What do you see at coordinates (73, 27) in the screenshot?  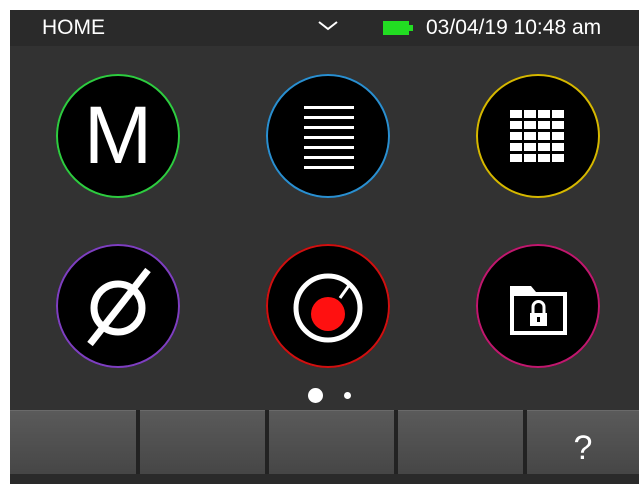 I see `page-title: HOME` at bounding box center [73, 27].